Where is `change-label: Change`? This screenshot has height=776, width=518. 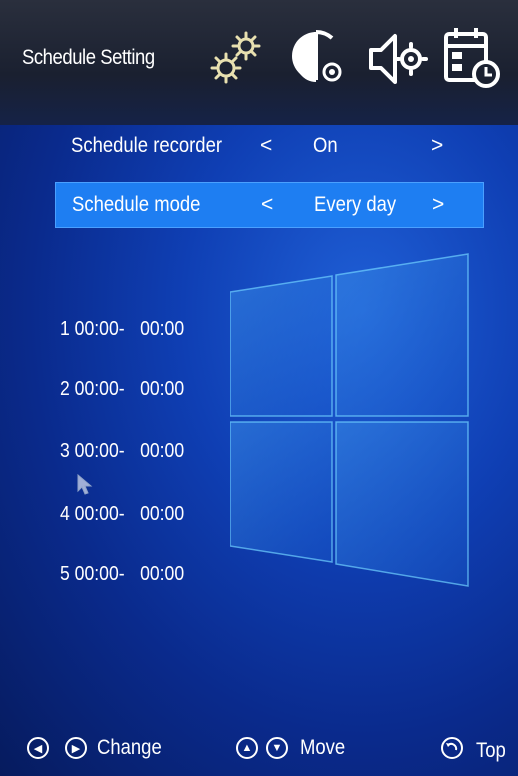 change-label: Change is located at coordinates (129, 747).